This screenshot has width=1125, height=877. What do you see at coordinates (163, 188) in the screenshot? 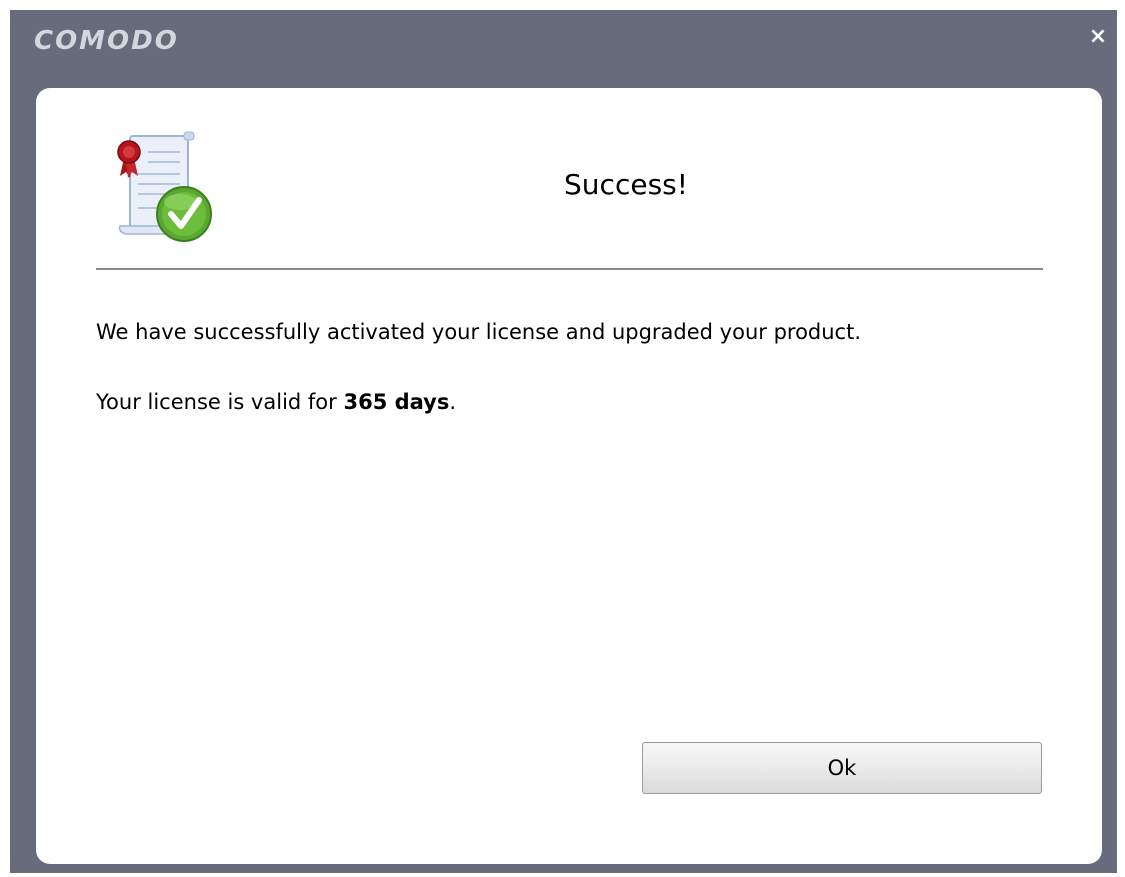
I see `certificate-check-icon` at bounding box center [163, 188].